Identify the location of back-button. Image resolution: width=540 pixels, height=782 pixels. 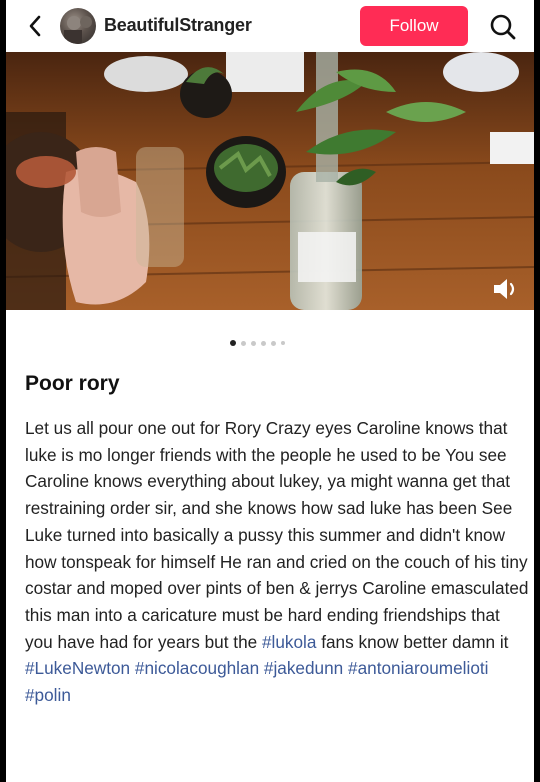
(35, 26).